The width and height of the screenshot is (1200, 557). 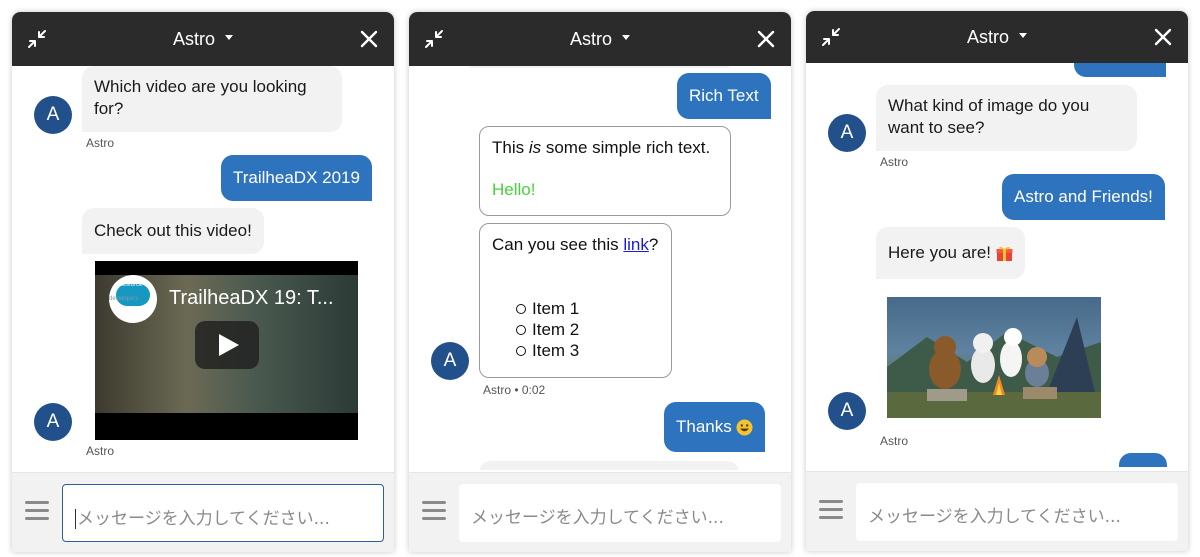 I want to click on message-text: TrailheaDX 2019, so click(x=296, y=177).